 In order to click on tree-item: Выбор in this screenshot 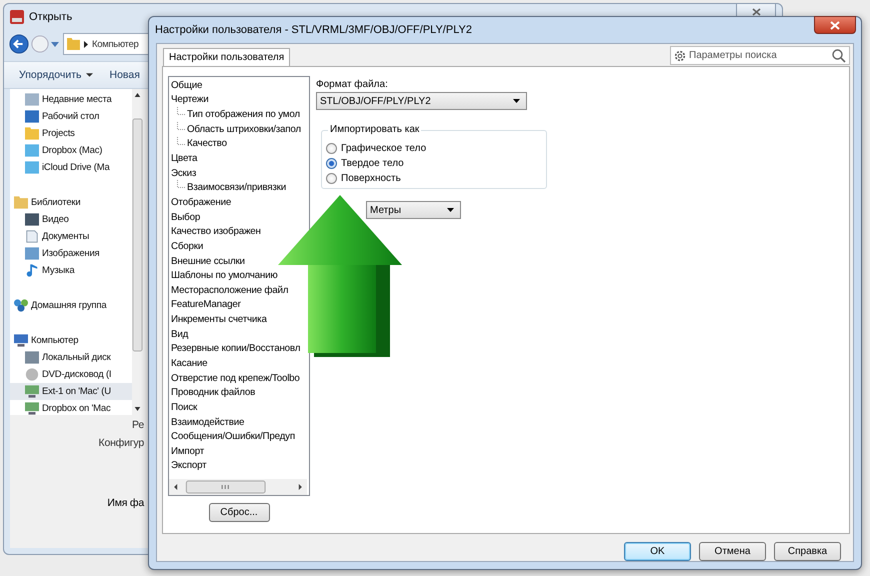, I will do `click(185, 217)`.